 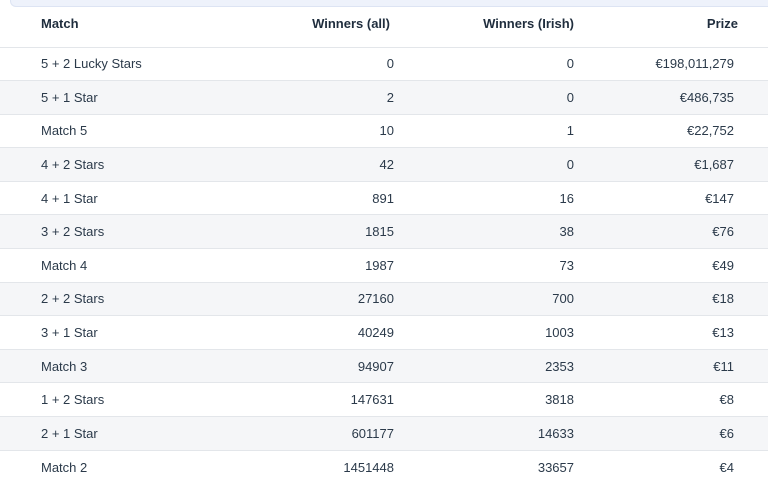 What do you see at coordinates (106, 265) in the screenshot?
I see `cell-match: Match 4` at bounding box center [106, 265].